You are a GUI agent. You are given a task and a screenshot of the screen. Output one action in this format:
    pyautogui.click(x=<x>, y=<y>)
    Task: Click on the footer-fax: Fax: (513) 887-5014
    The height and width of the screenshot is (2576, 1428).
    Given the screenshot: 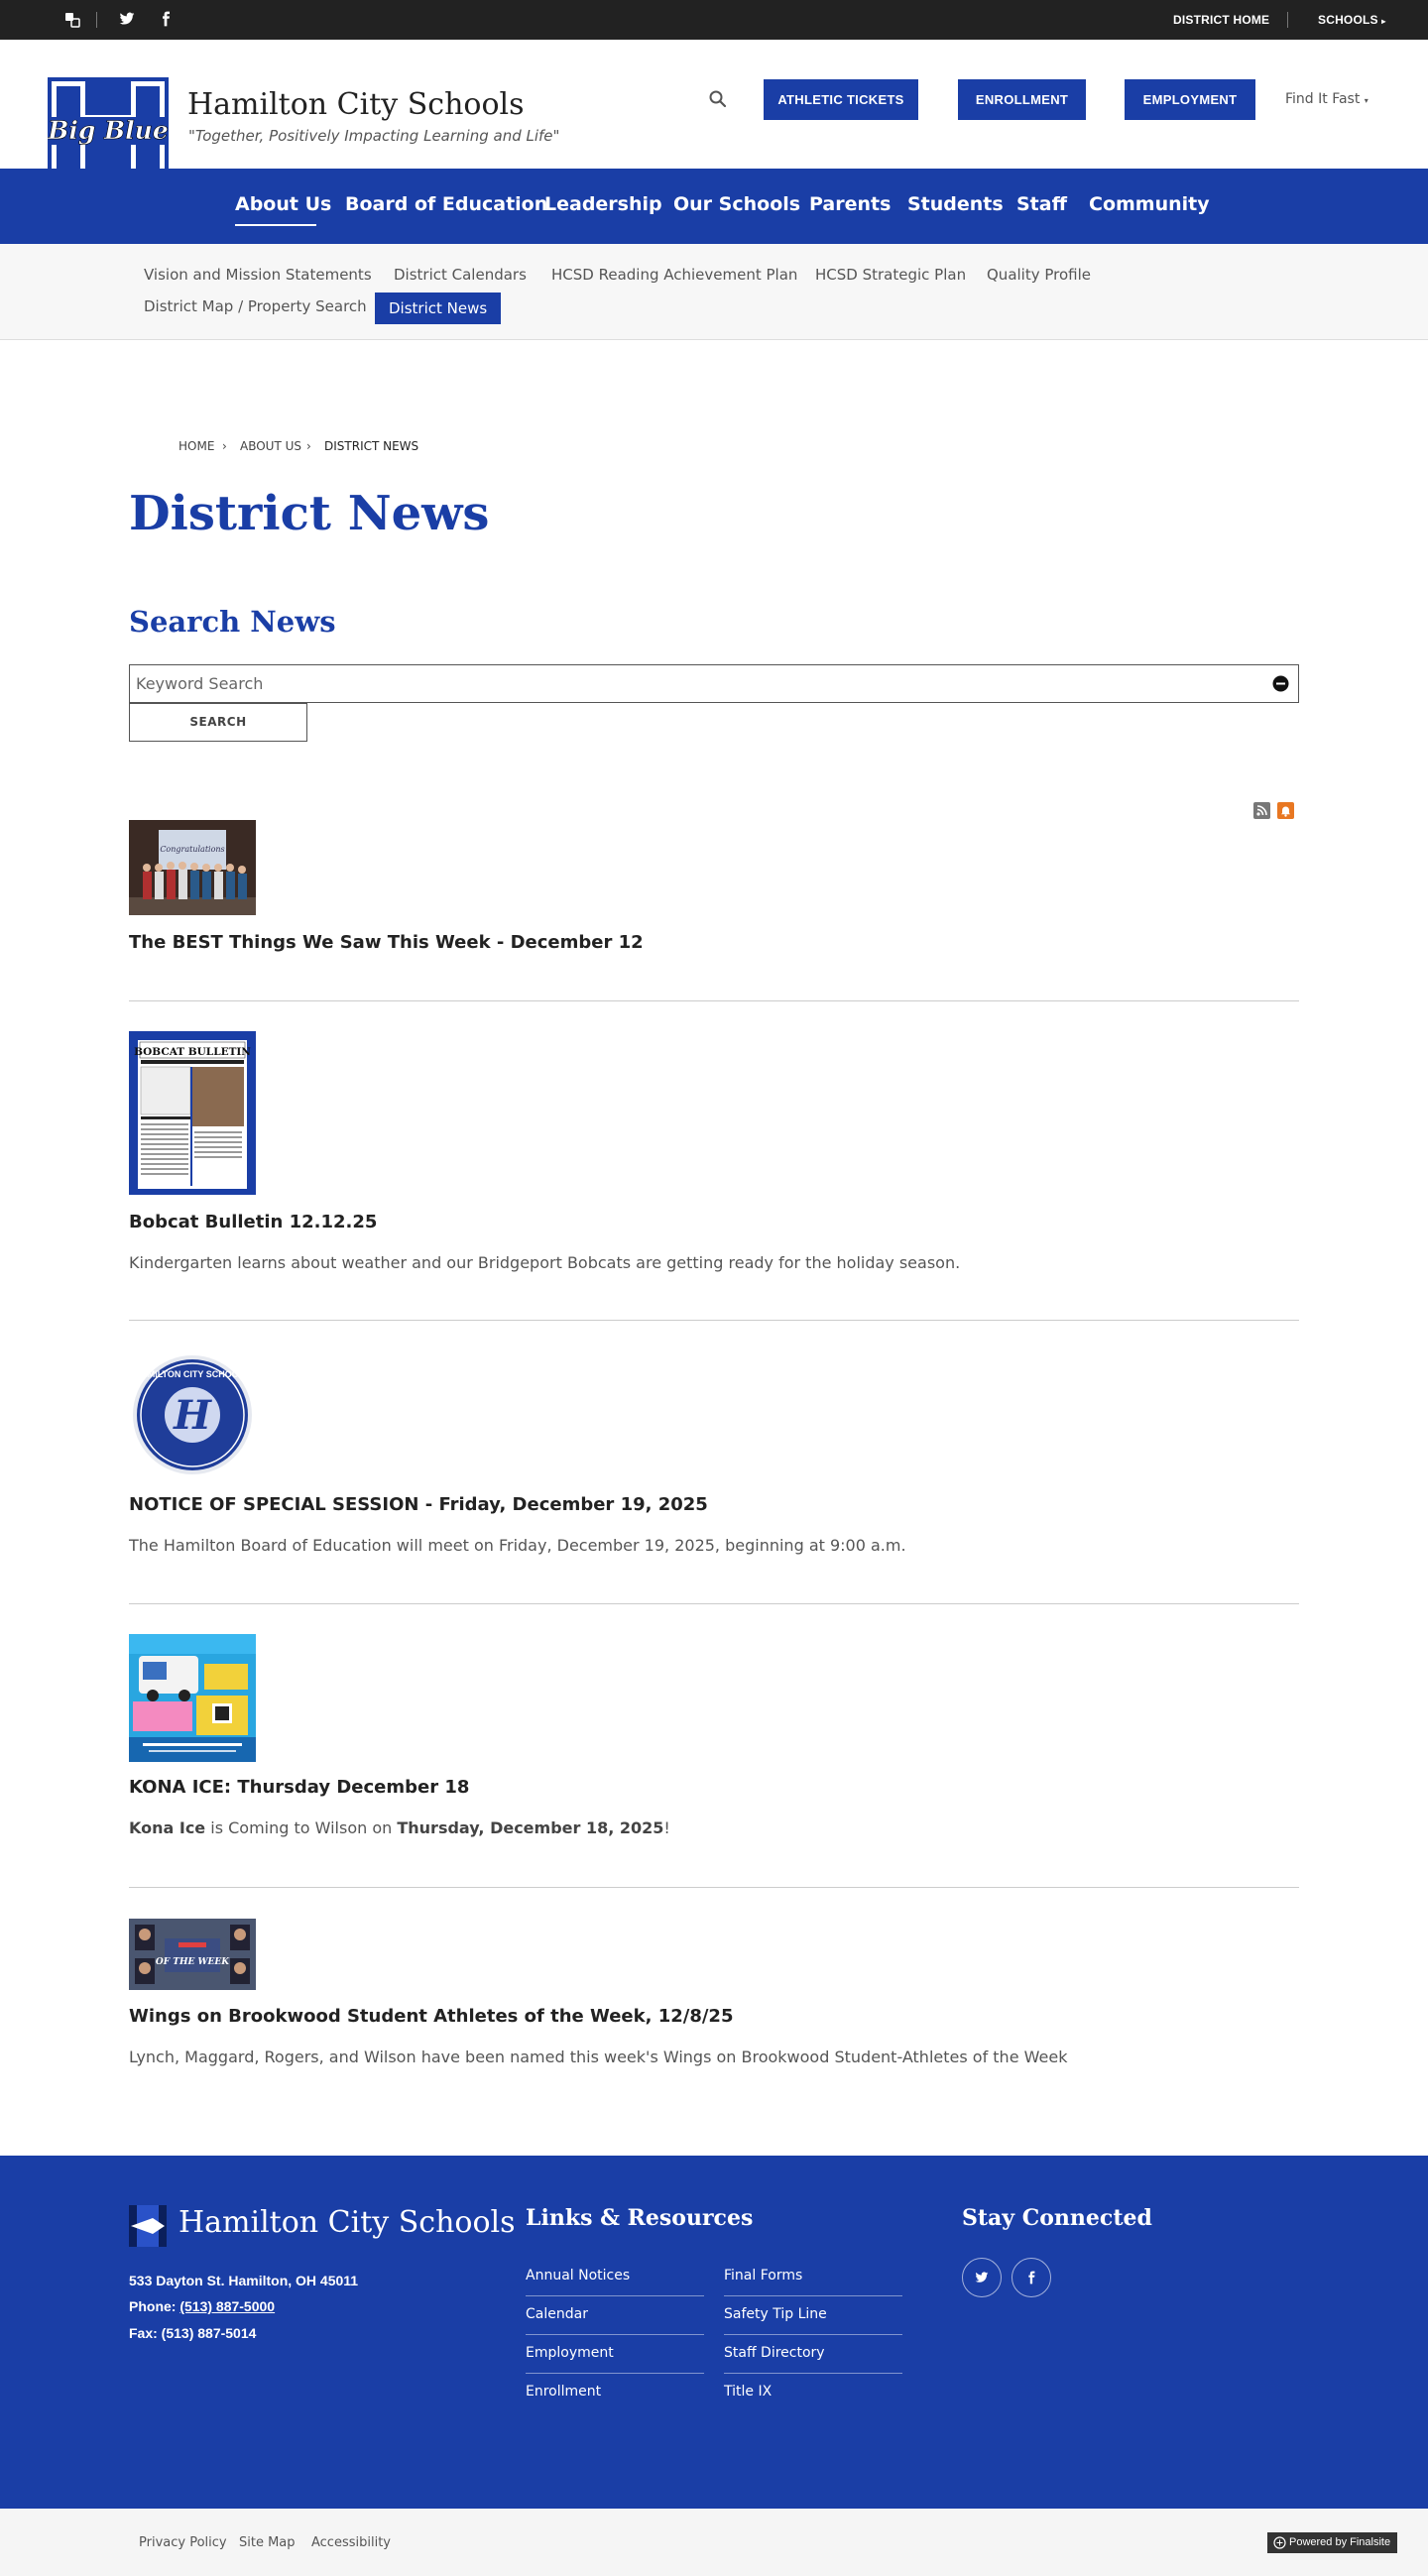 What is the action you would take?
    pyautogui.click(x=193, y=2333)
    